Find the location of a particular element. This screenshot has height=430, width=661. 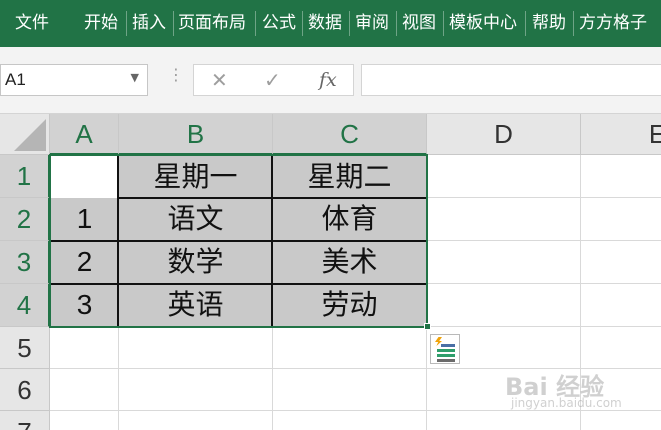

quick-analysis-button is located at coordinates (445, 349).